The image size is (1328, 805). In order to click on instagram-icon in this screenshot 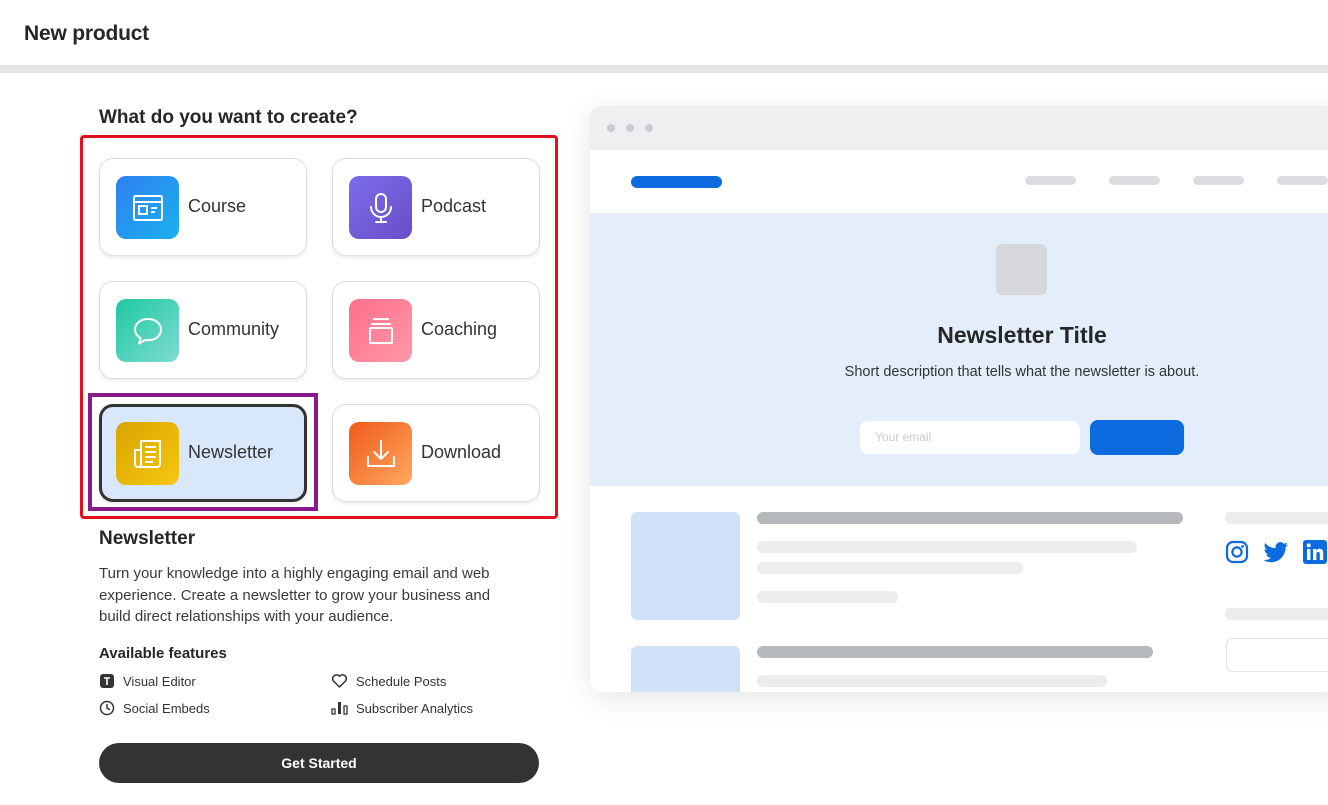, I will do `click(1237, 552)`.